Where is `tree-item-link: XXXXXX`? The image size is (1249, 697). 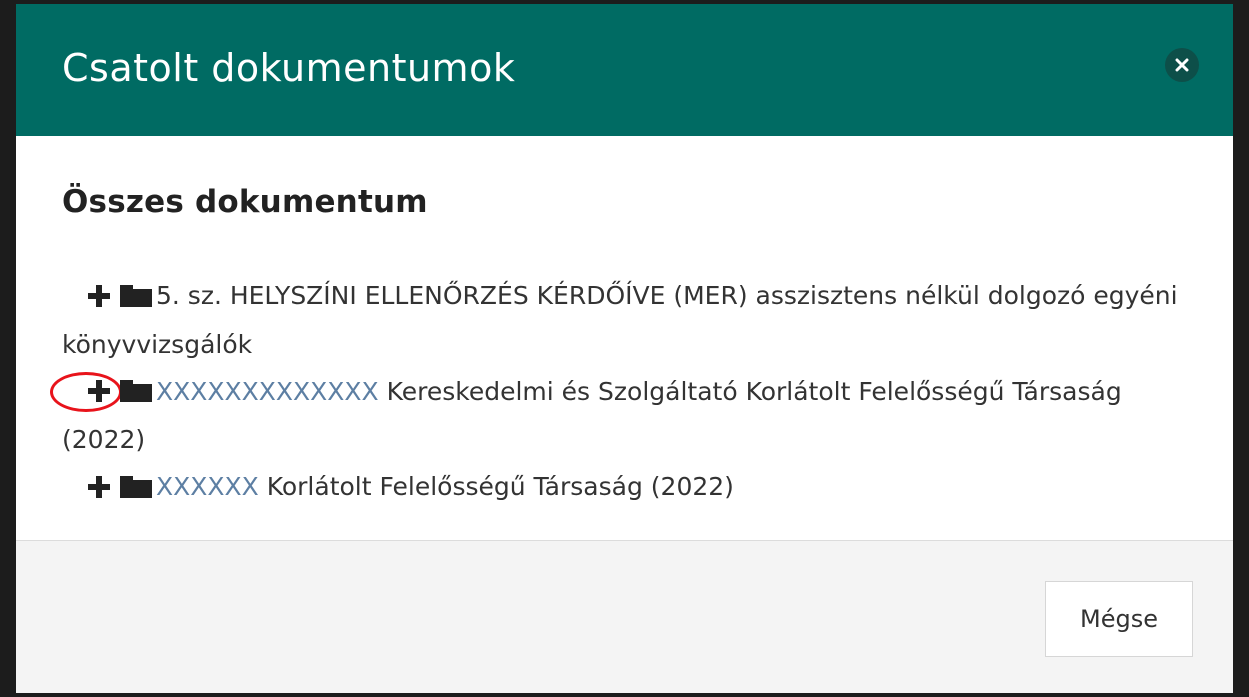
tree-item-link: XXXXXX is located at coordinates (207, 486).